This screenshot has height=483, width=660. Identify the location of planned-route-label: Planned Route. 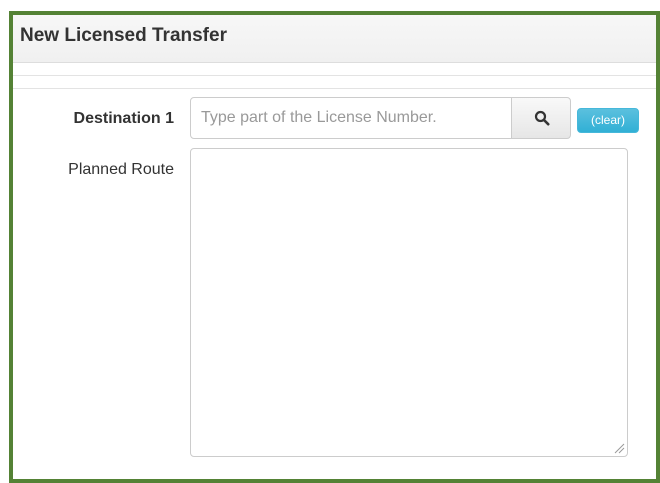
(121, 169).